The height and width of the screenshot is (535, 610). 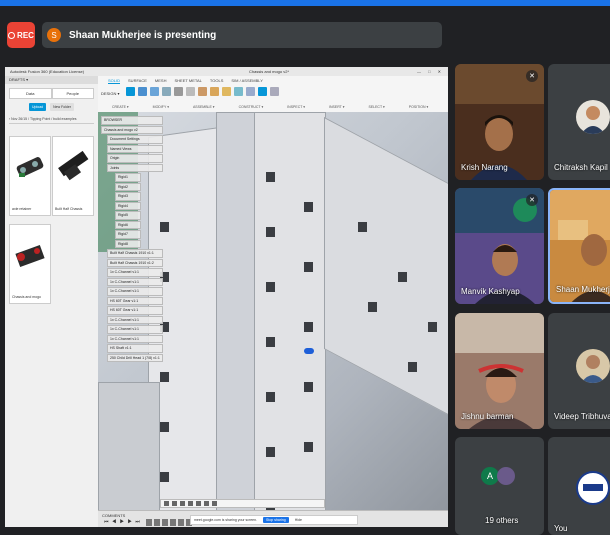 I want to click on group-create: CREATE ▾, so click(x=120, y=107).